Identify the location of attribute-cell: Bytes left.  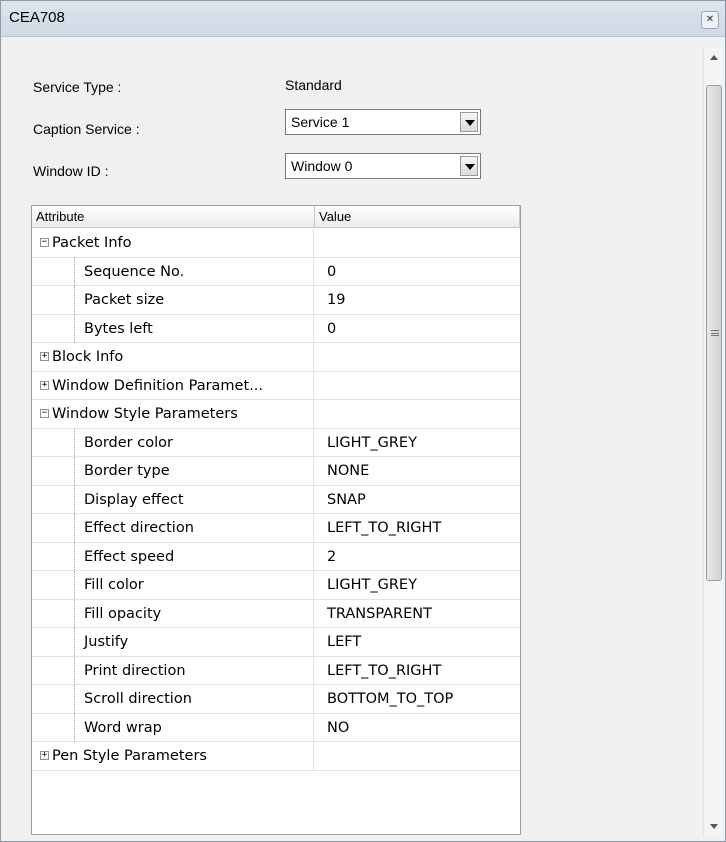
(173, 328).